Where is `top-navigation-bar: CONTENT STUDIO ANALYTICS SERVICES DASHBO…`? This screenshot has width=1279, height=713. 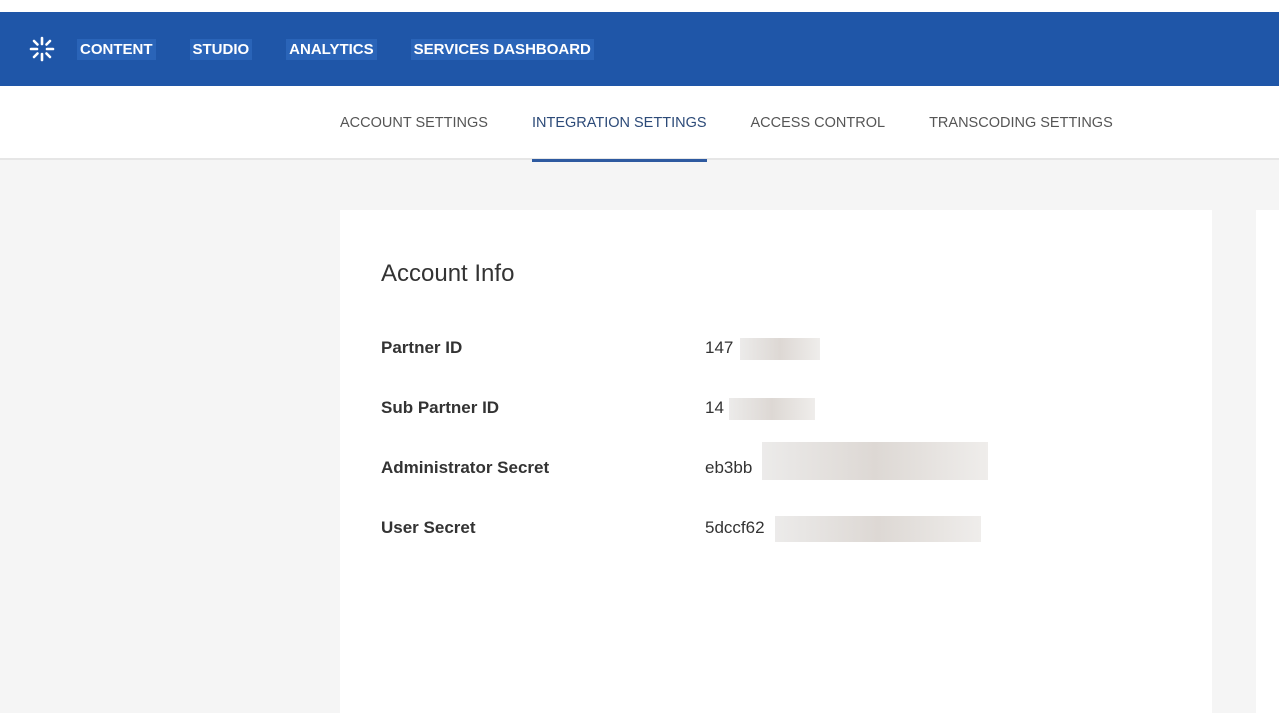
top-navigation-bar: CONTENT STUDIO ANALYTICS SERVICES DASHBO… is located at coordinates (639, 49).